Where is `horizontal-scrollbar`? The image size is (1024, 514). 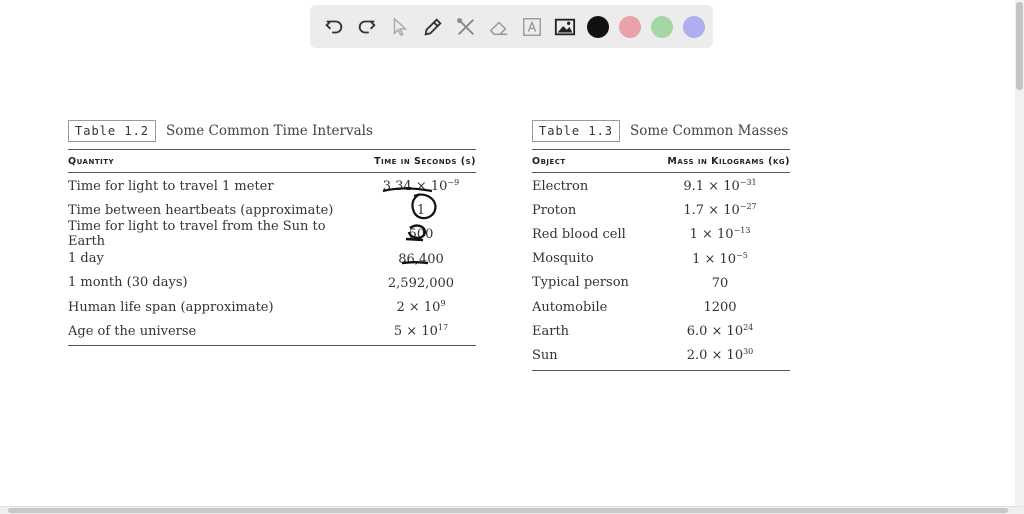
horizontal-scrollbar is located at coordinates (512, 510).